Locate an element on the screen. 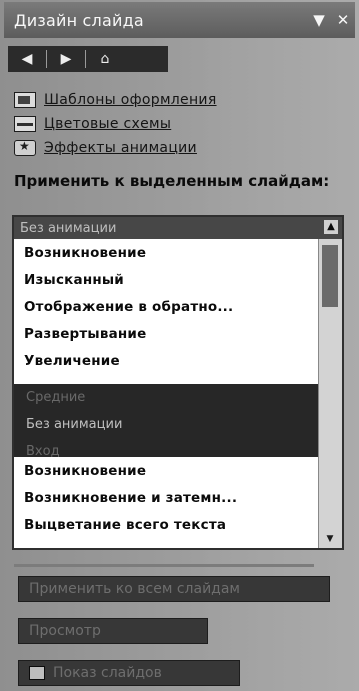  list-header: Без анимации ▲ is located at coordinates (178, 228).